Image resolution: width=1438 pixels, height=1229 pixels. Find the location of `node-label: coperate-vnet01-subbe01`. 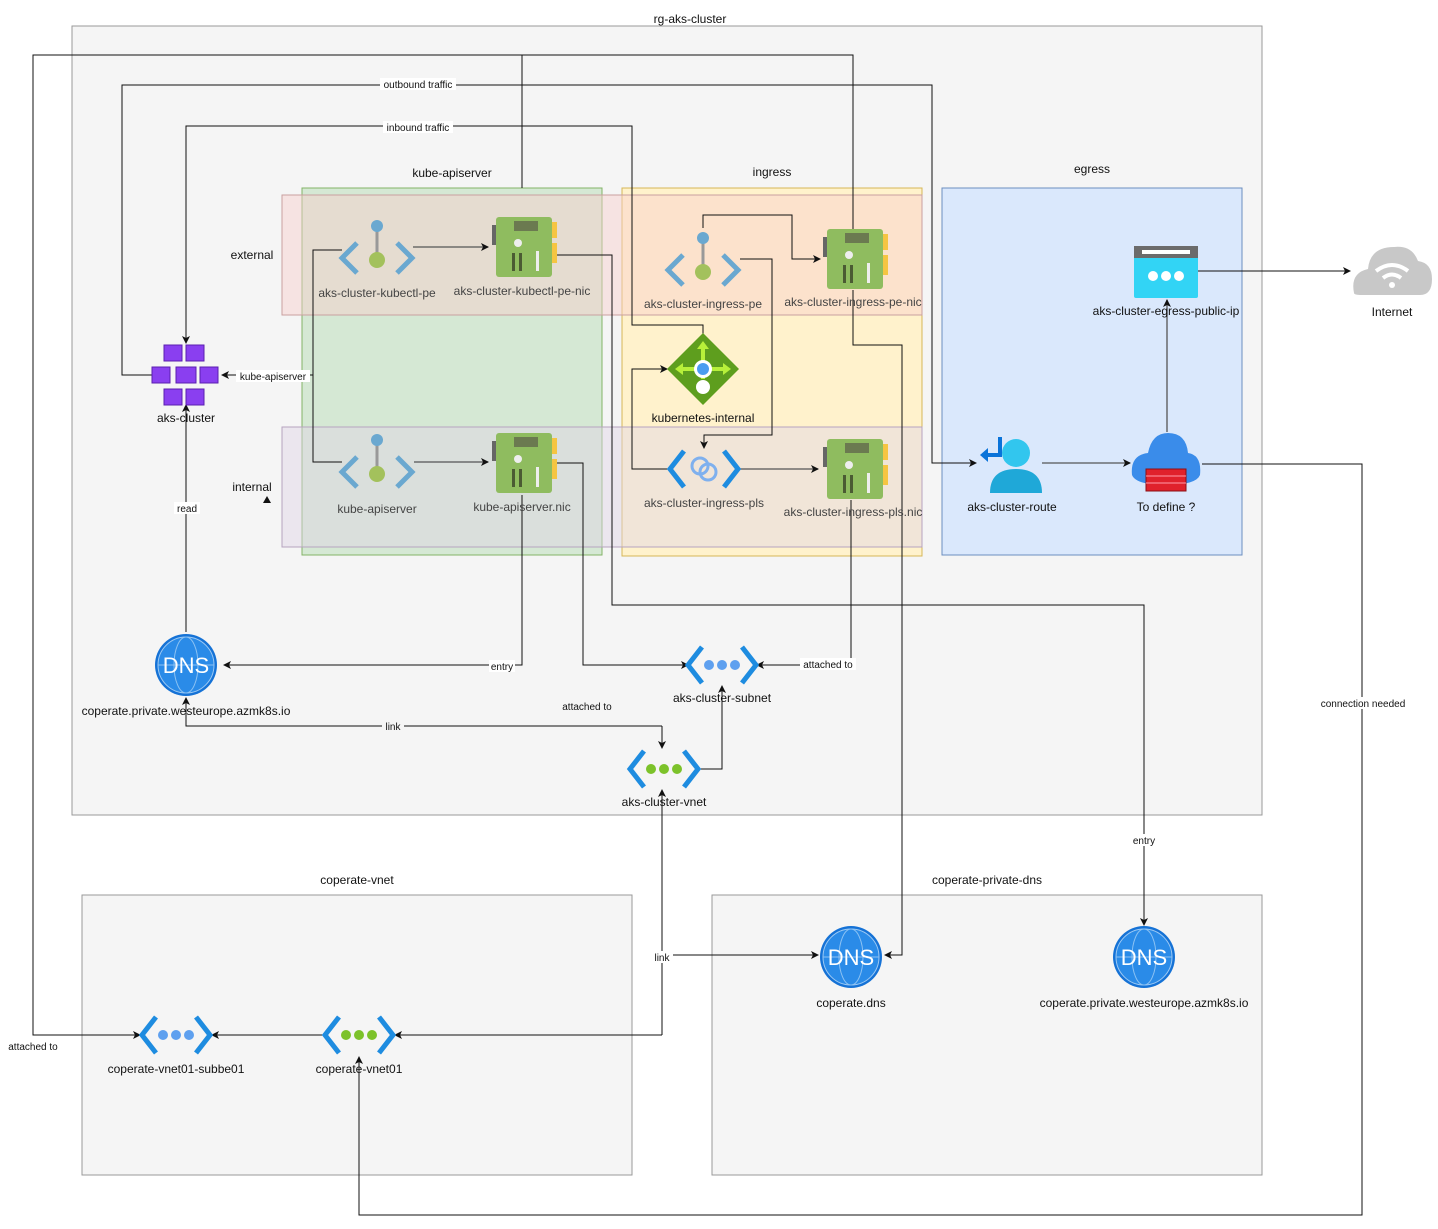

node-label: coperate-vnet01-subbe01 is located at coordinates (176, 1069).